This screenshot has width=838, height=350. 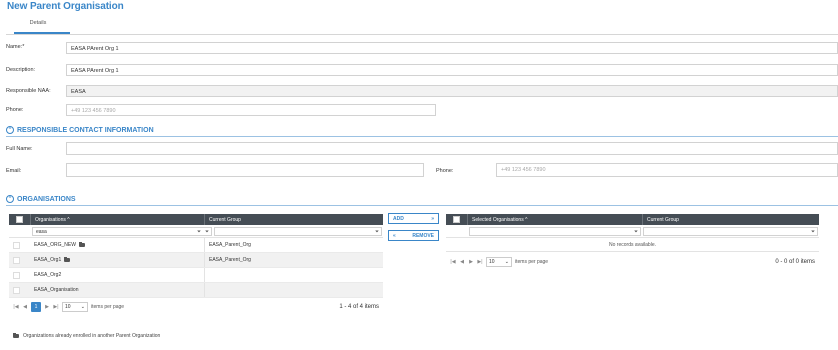 What do you see at coordinates (48, 260) in the screenshot?
I see `org-name: EASA_Org1` at bounding box center [48, 260].